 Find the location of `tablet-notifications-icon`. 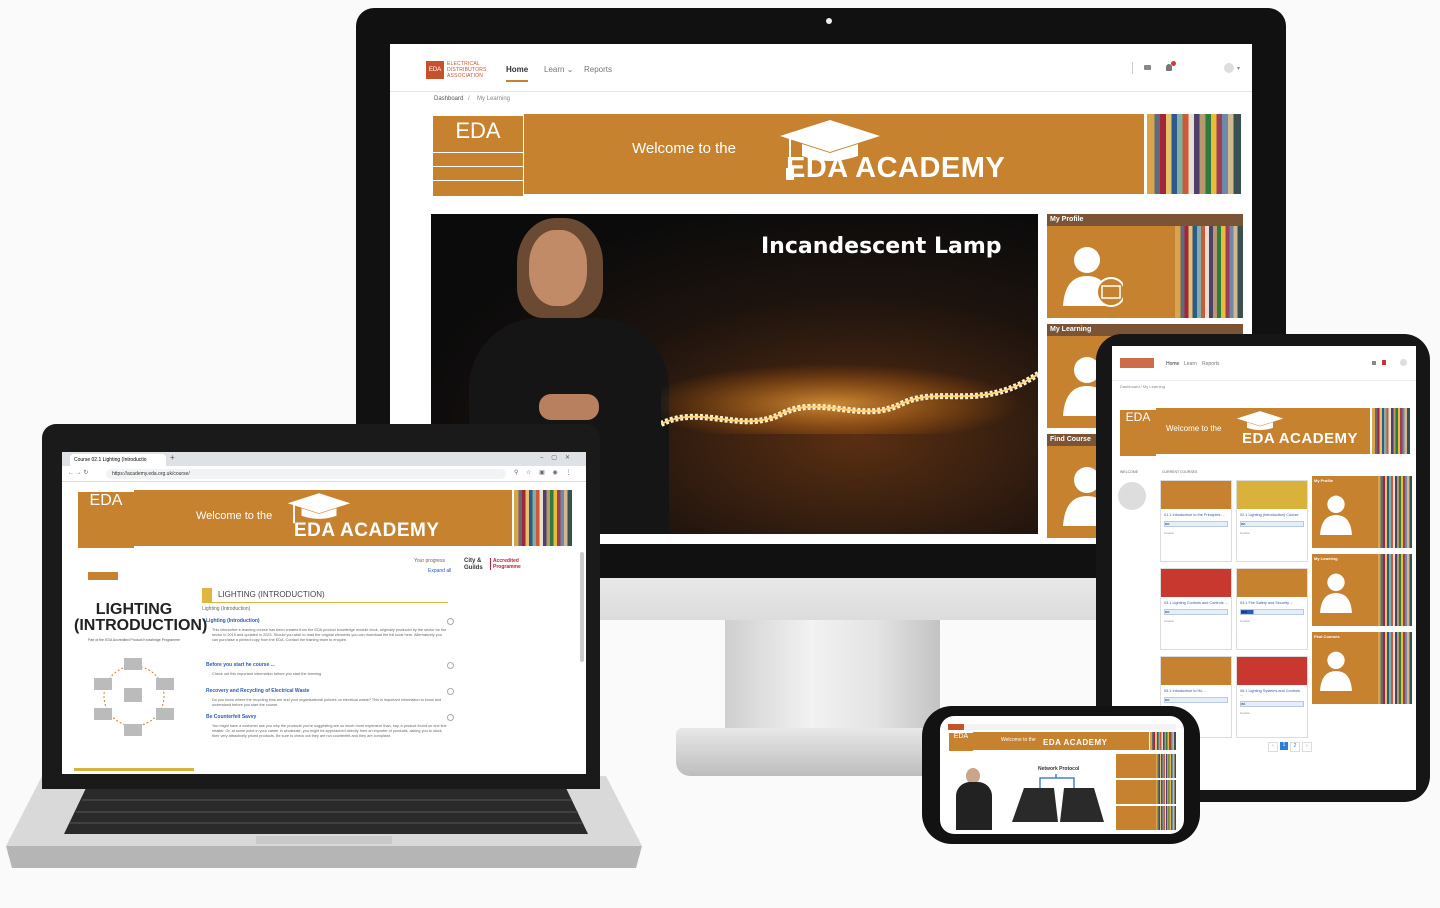

tablet-notifications-icon is located at coordinates (1384, 362).